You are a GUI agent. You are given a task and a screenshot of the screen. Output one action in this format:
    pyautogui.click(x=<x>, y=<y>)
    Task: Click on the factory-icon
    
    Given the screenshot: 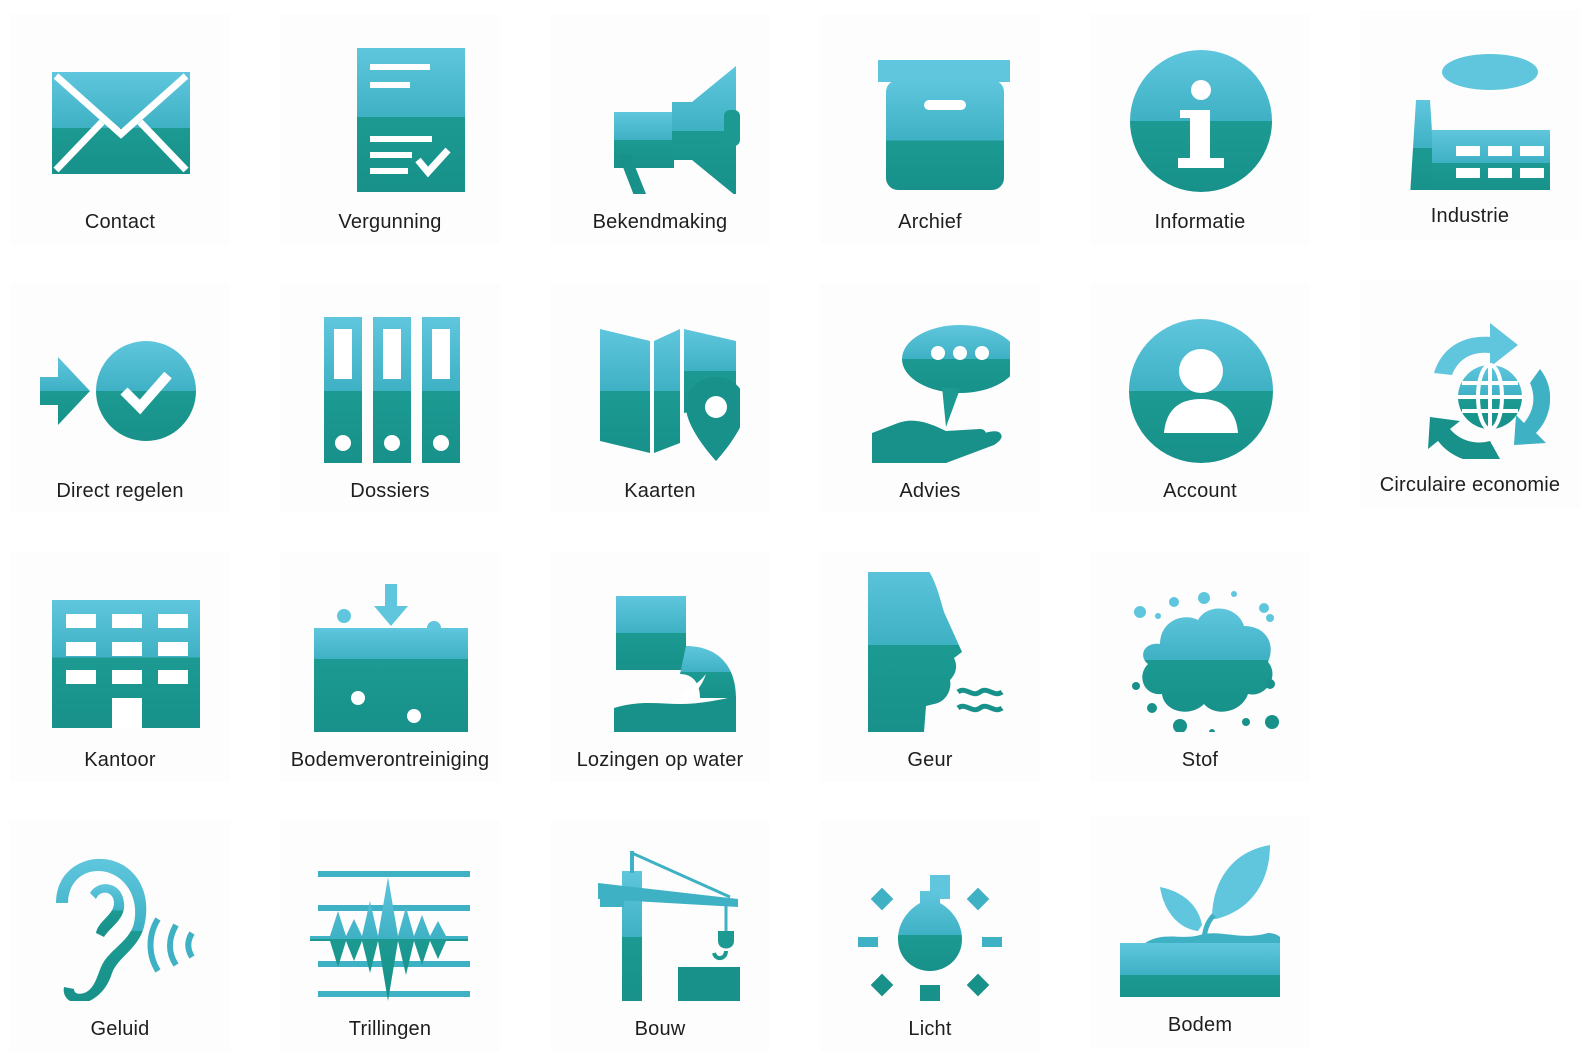 What is the action you would take?
    pyautogui.click(x=1470, y=110)
    